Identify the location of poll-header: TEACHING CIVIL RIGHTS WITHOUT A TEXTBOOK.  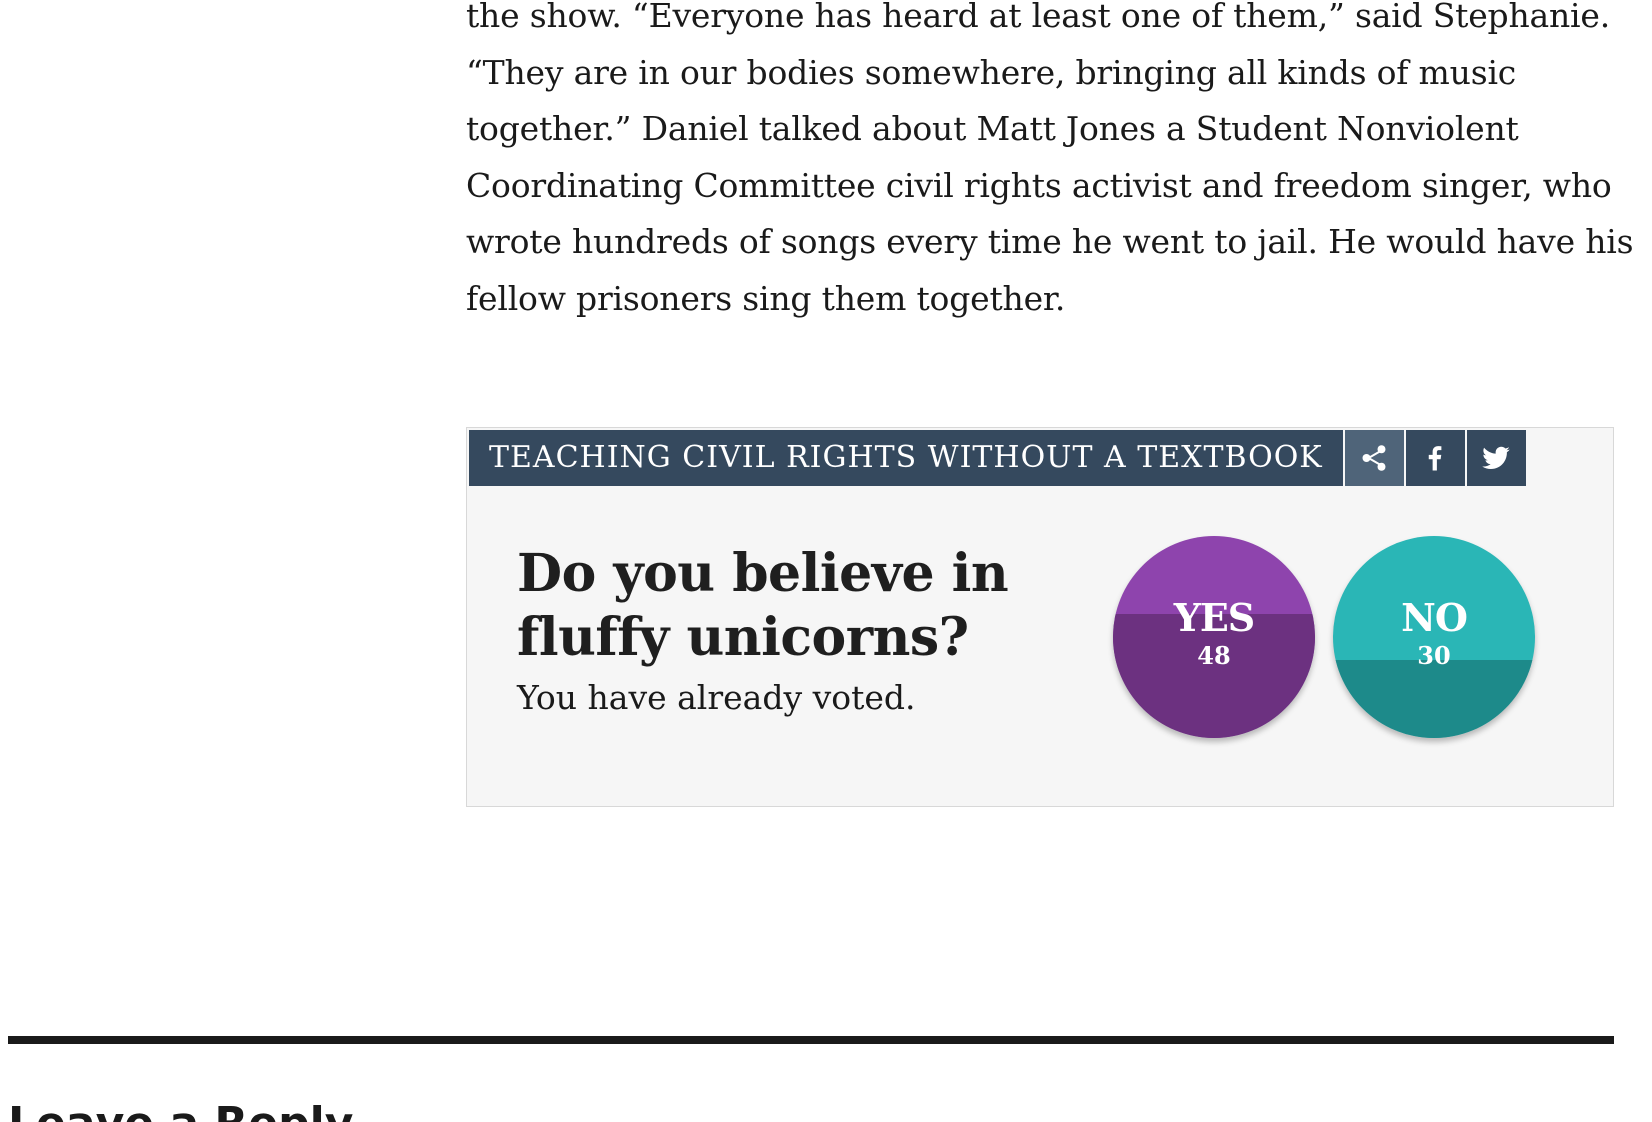
(997, 458).